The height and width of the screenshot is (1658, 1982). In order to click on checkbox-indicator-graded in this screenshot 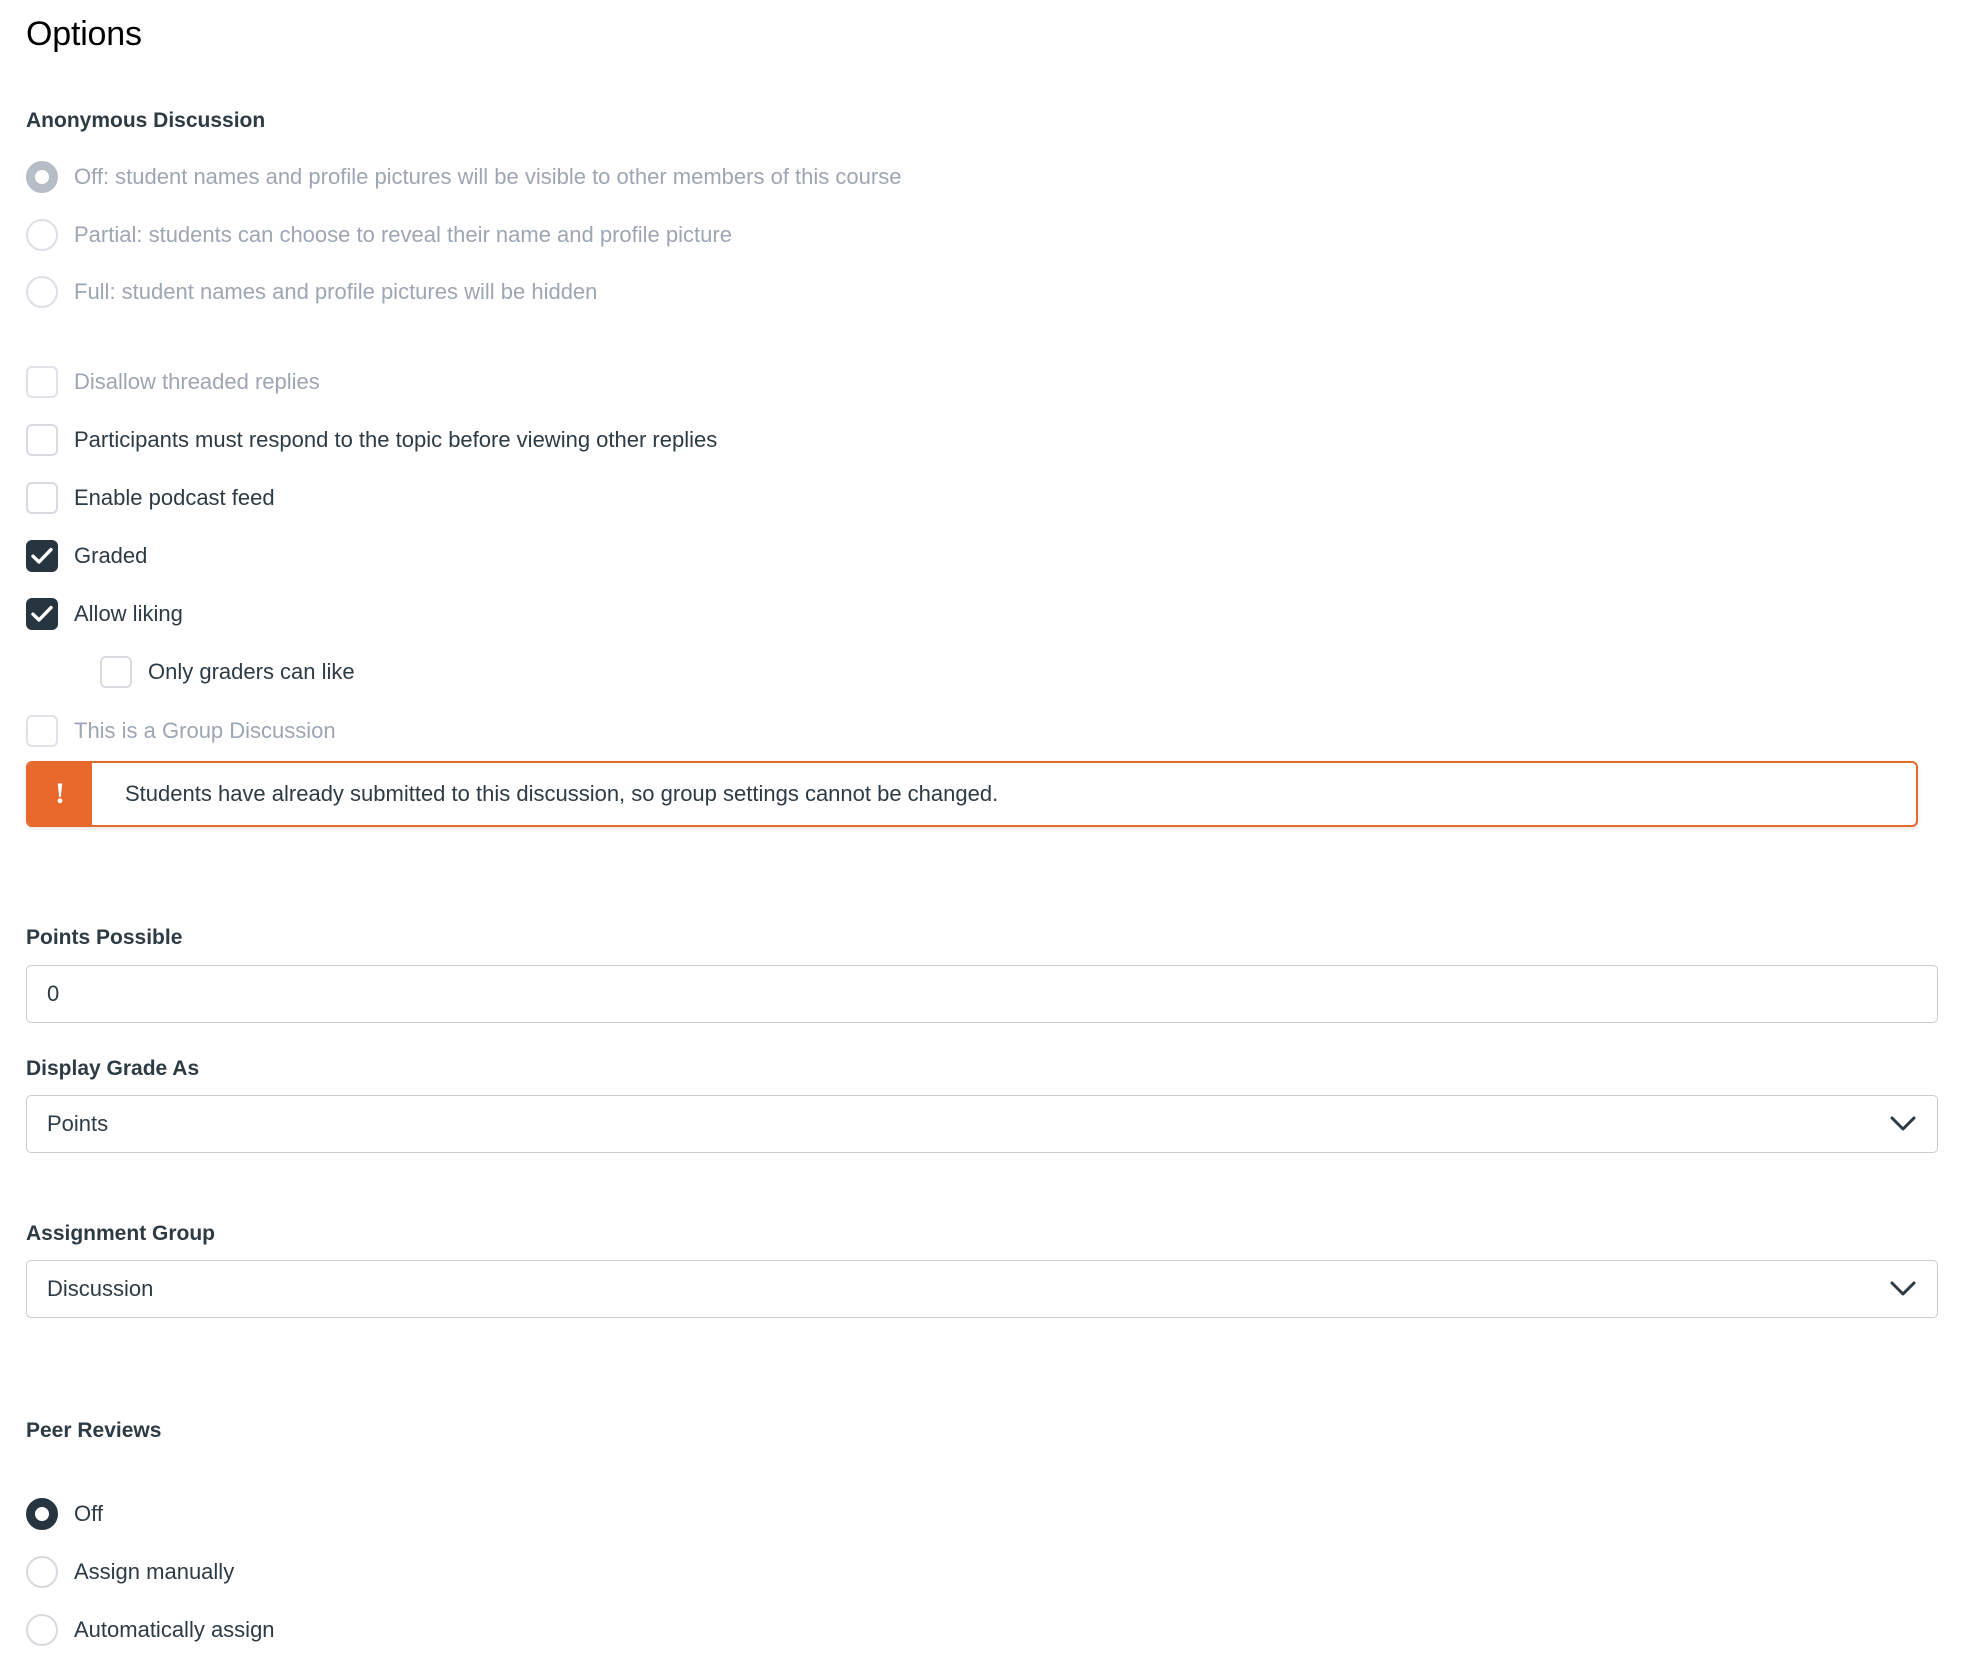, I will do `click(42, 556)`.